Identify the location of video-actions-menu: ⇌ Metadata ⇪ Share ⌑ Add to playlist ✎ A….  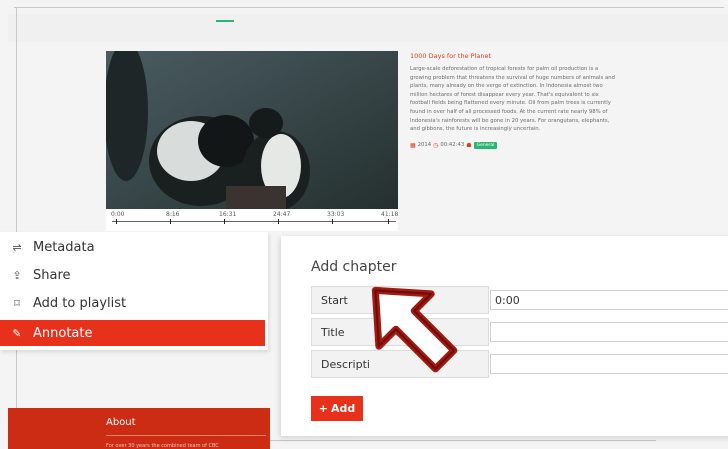
(134, 291).